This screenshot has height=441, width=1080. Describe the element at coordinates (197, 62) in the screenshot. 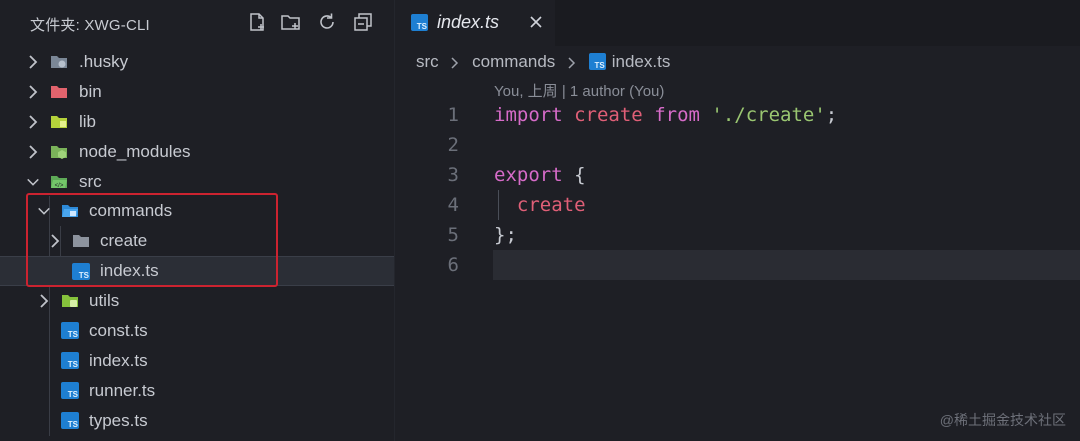

I see `tree-item-husky: .husky` at that location.